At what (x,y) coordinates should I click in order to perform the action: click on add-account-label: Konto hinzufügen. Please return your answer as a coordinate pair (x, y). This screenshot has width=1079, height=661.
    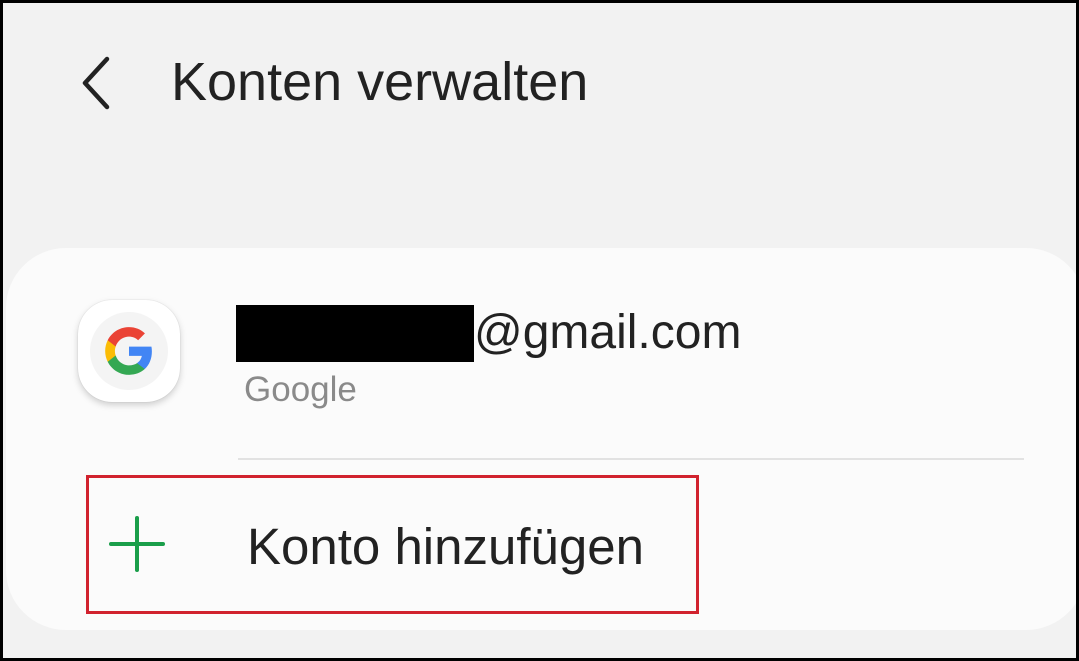
    Looking at the image, I should click on (445, 546).